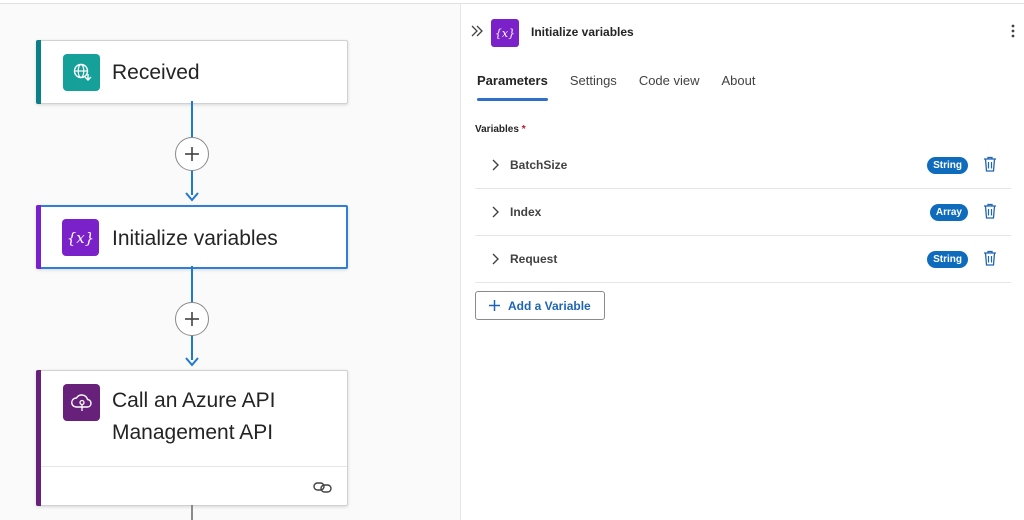 The width and height of the screenshot is (1024, 520). I want to click on variable-icon-glyph: {x}, so click(505, 33).